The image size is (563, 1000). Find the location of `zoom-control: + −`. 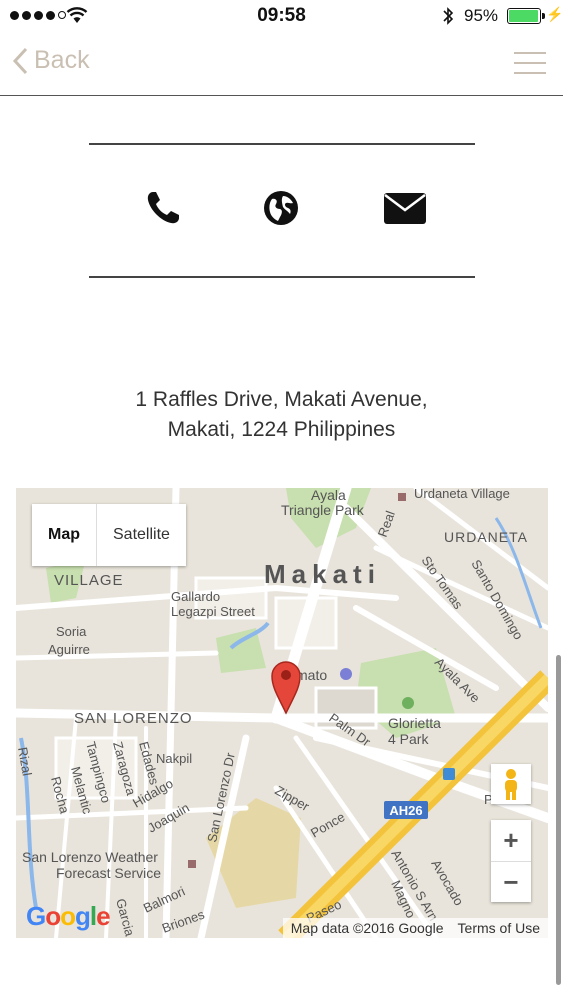

zoom-control: + − is located at coordinates (511, 861).